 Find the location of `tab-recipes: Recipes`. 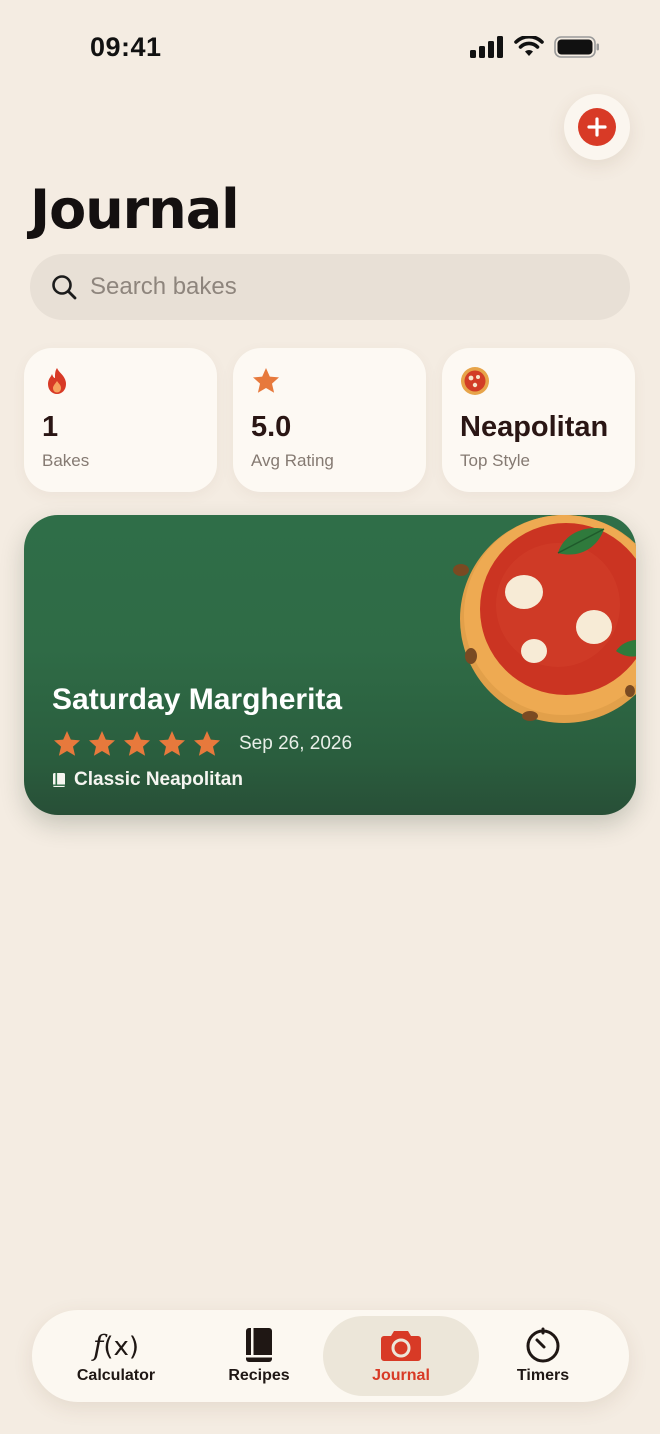

tab-recipes: Recipes is located at coordinates (259, 1356).